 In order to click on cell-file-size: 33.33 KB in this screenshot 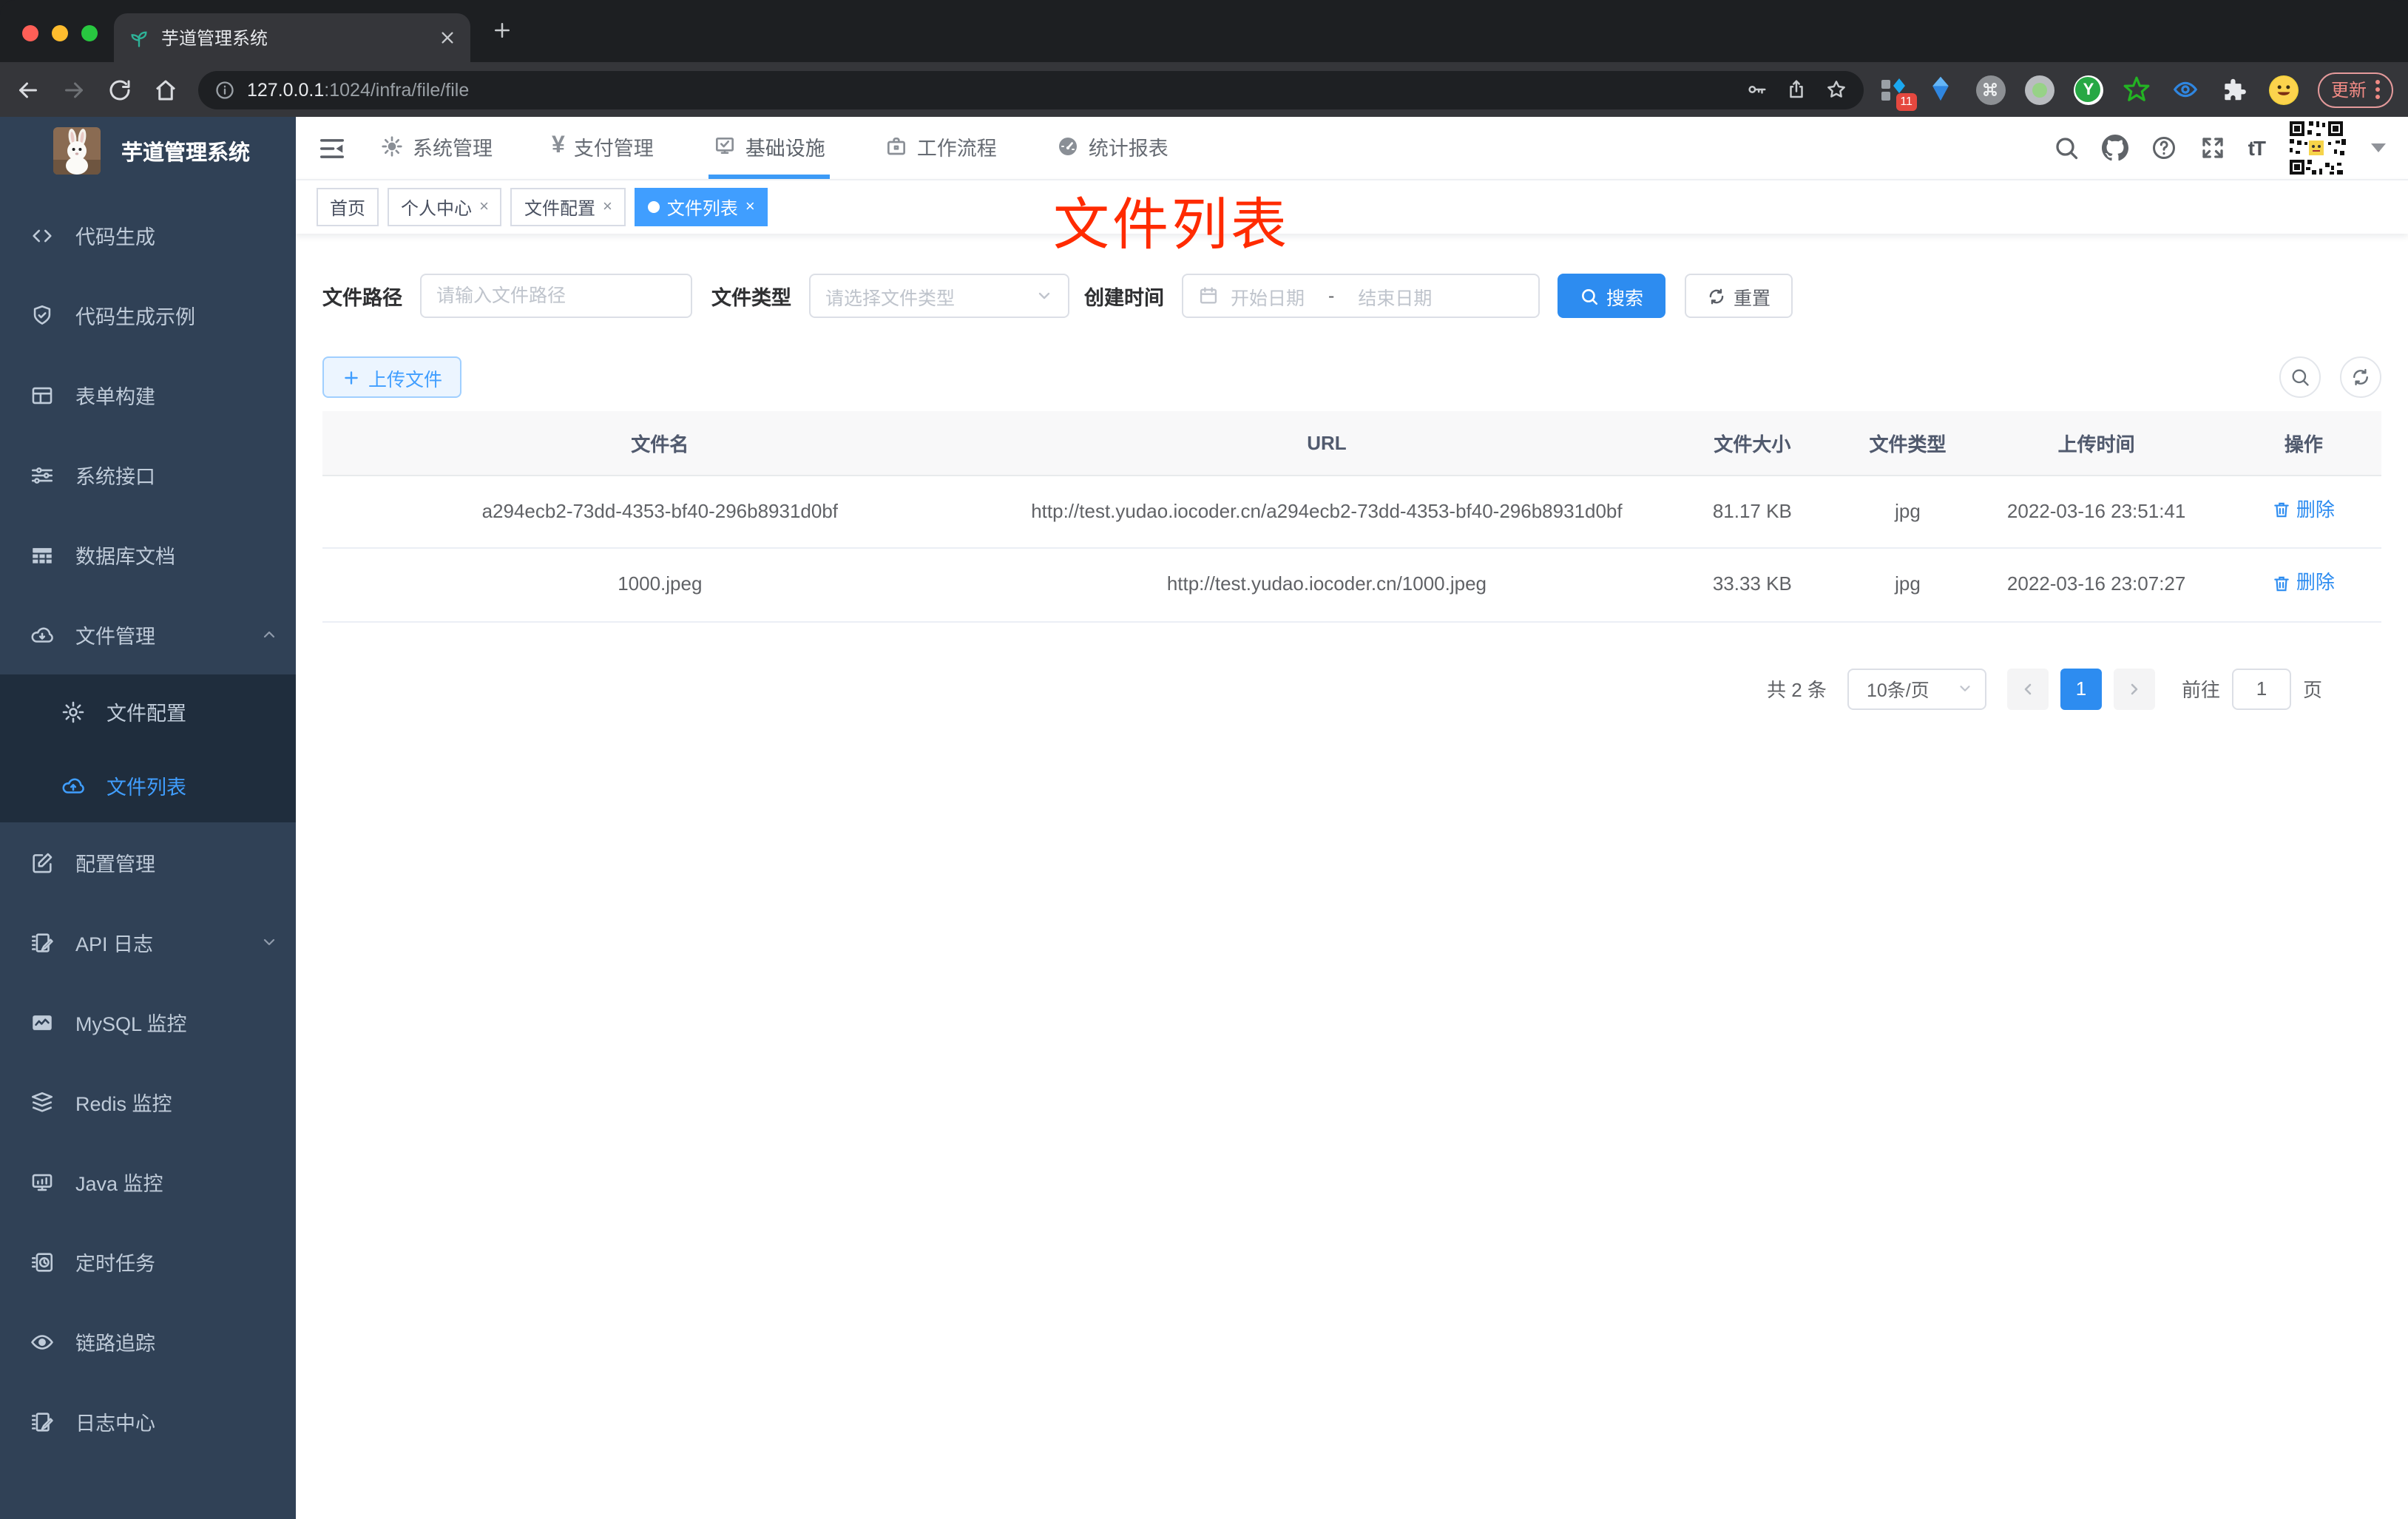, I will do `click(1752, 585)`.